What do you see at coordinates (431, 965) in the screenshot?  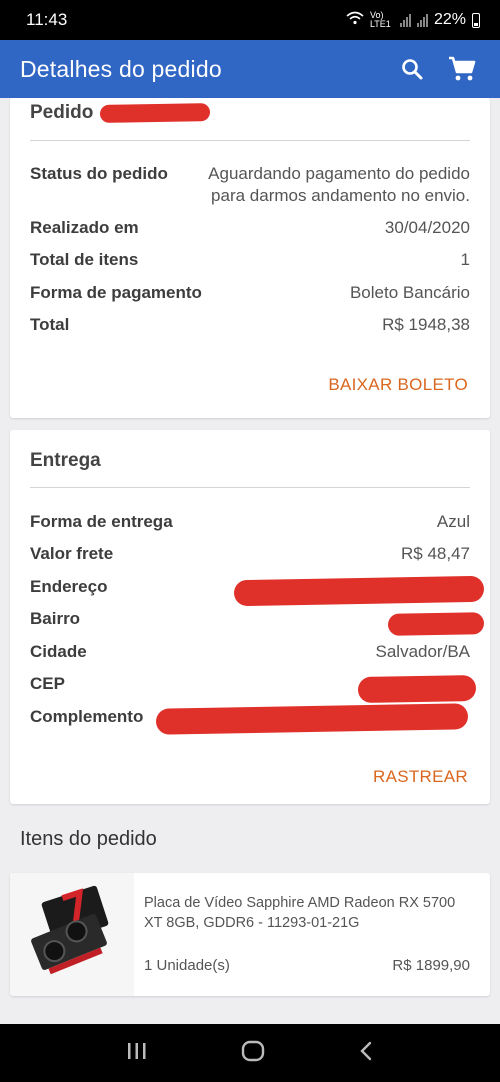 I see `product-price: R$ 1899,90` at bounding box center [431, 965].